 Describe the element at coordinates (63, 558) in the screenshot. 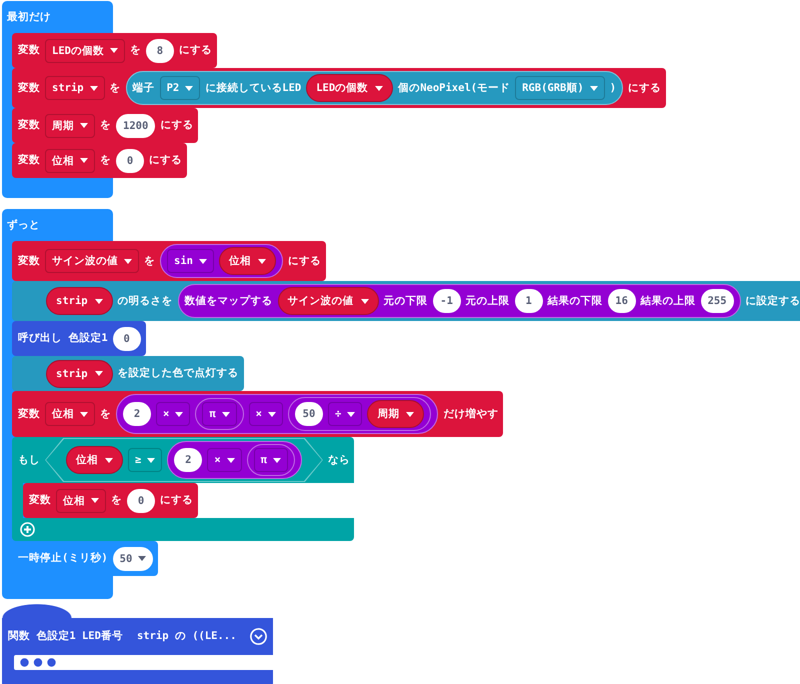

I see `block-label: 一時停止(ミリ秒)` at that location.